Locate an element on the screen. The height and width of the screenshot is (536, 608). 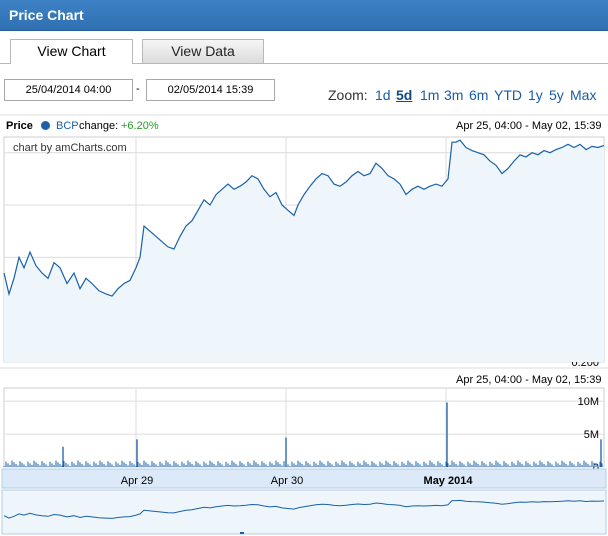
volume-period-label: Apr 25, 04:00 - May 02, 15:39 is located at coordinates (529, 380).